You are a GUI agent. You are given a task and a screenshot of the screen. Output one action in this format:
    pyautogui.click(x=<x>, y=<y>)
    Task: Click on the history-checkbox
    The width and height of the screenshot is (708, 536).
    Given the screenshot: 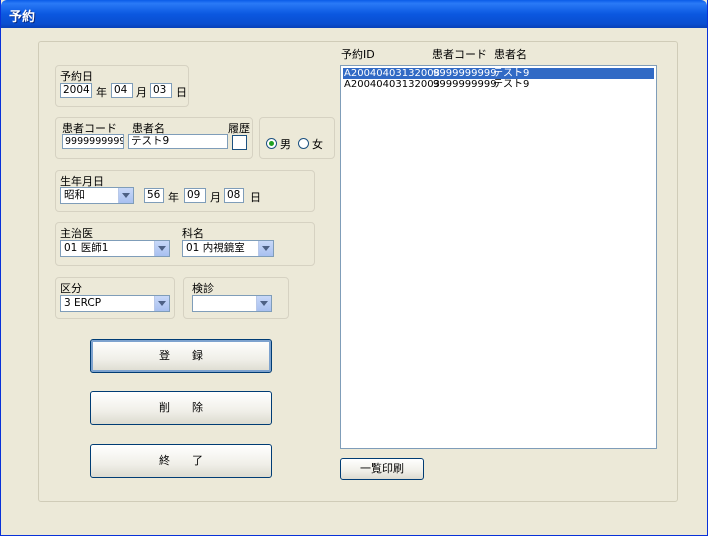 What is the action you would take?
    pyautogui.click(x=239, y=142)
    